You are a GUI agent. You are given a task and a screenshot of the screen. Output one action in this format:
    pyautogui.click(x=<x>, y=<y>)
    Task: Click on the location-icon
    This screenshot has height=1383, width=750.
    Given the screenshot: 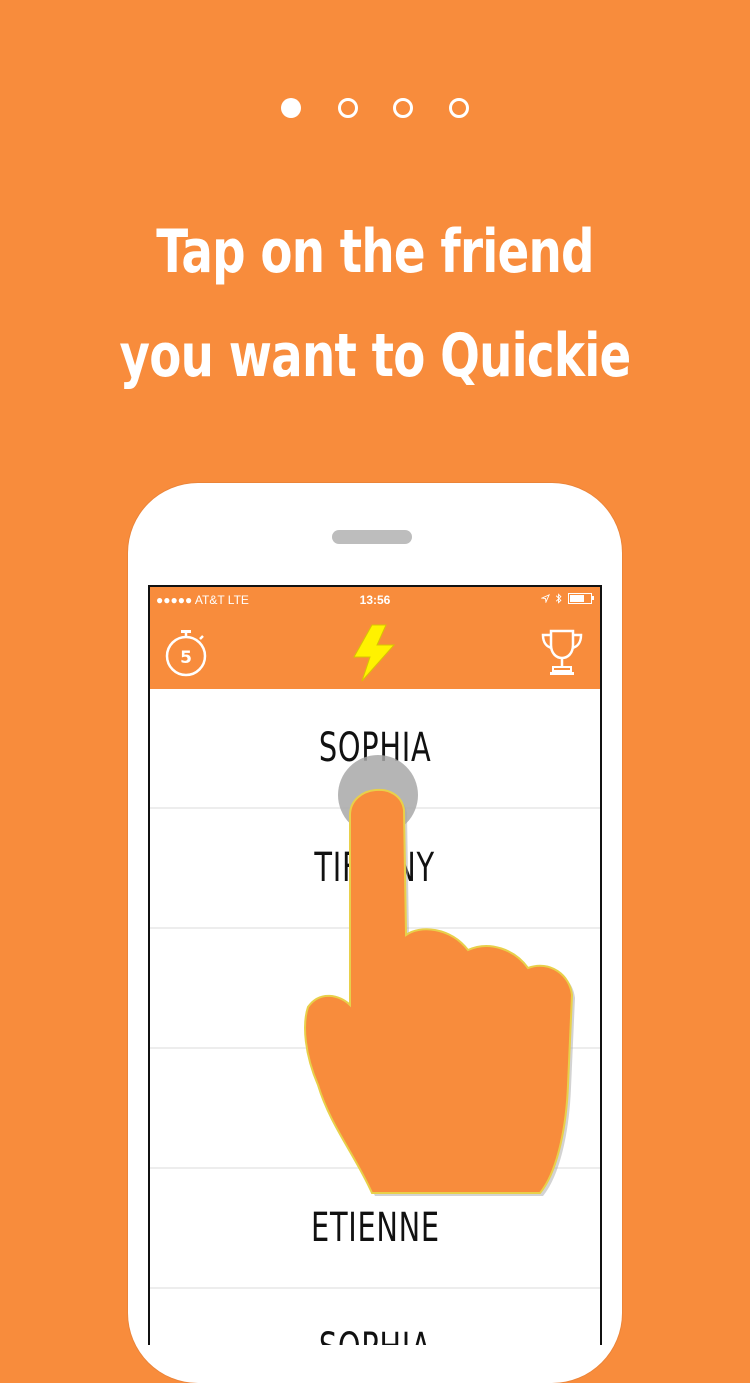 What is the action you would take?
    pyautogui.click(x=545, y=598)
    